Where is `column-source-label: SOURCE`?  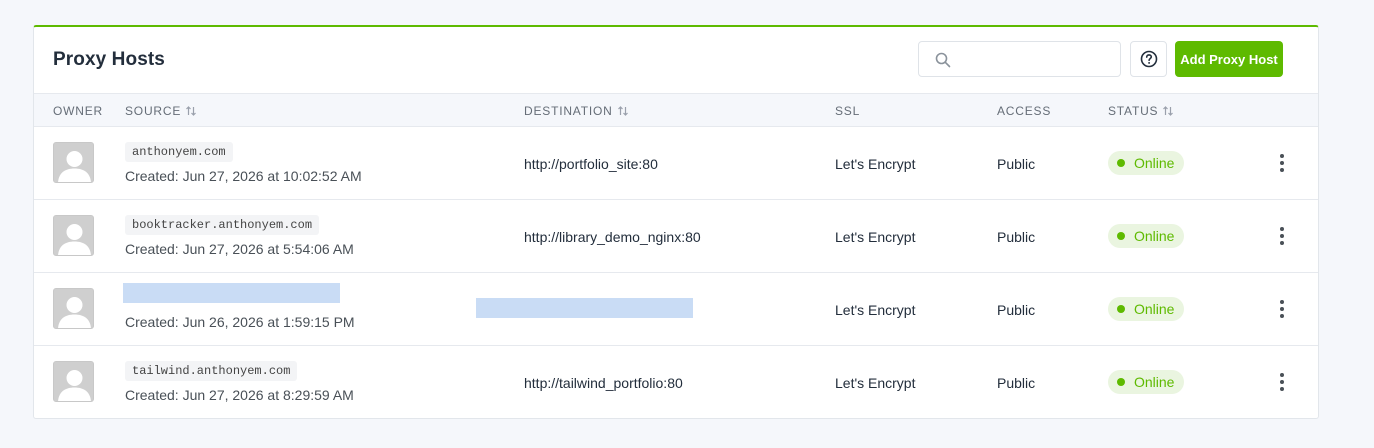 column-source-label: SOURCE is located at coordinates (153, 111).